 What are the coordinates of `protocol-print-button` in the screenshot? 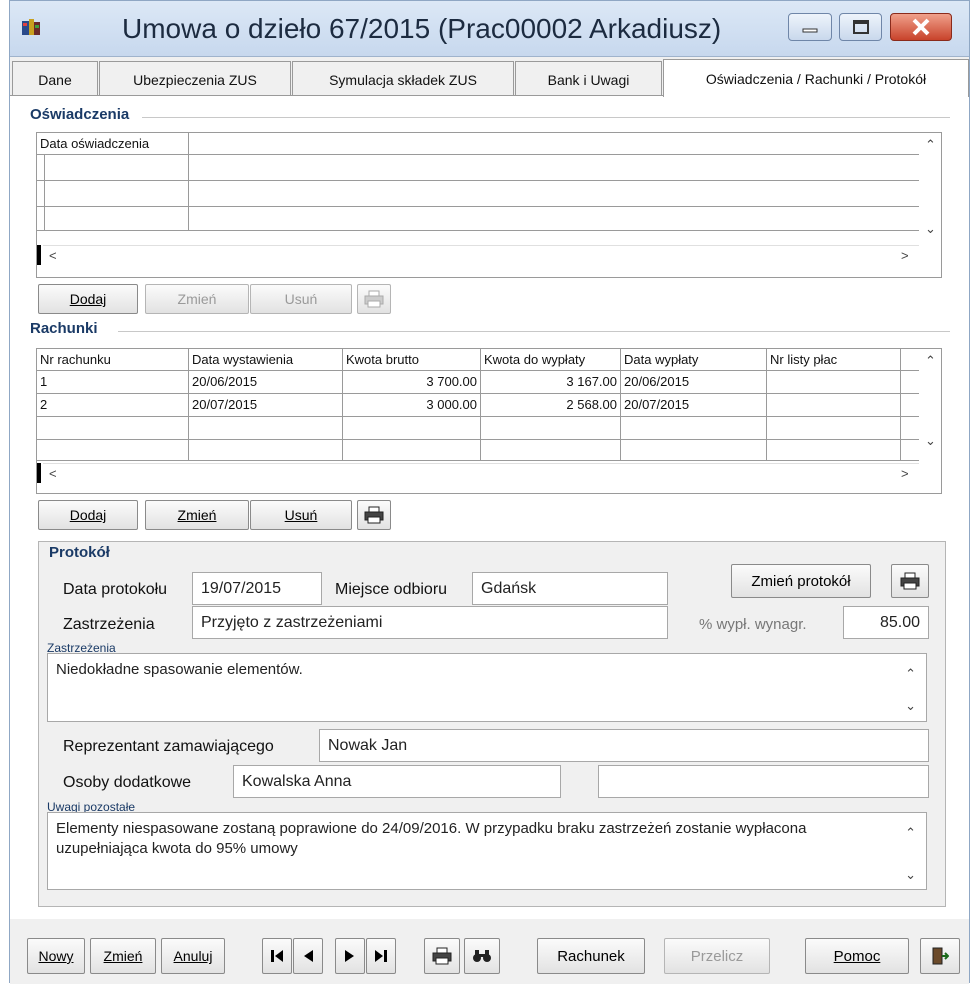 It's located at (910, 581).